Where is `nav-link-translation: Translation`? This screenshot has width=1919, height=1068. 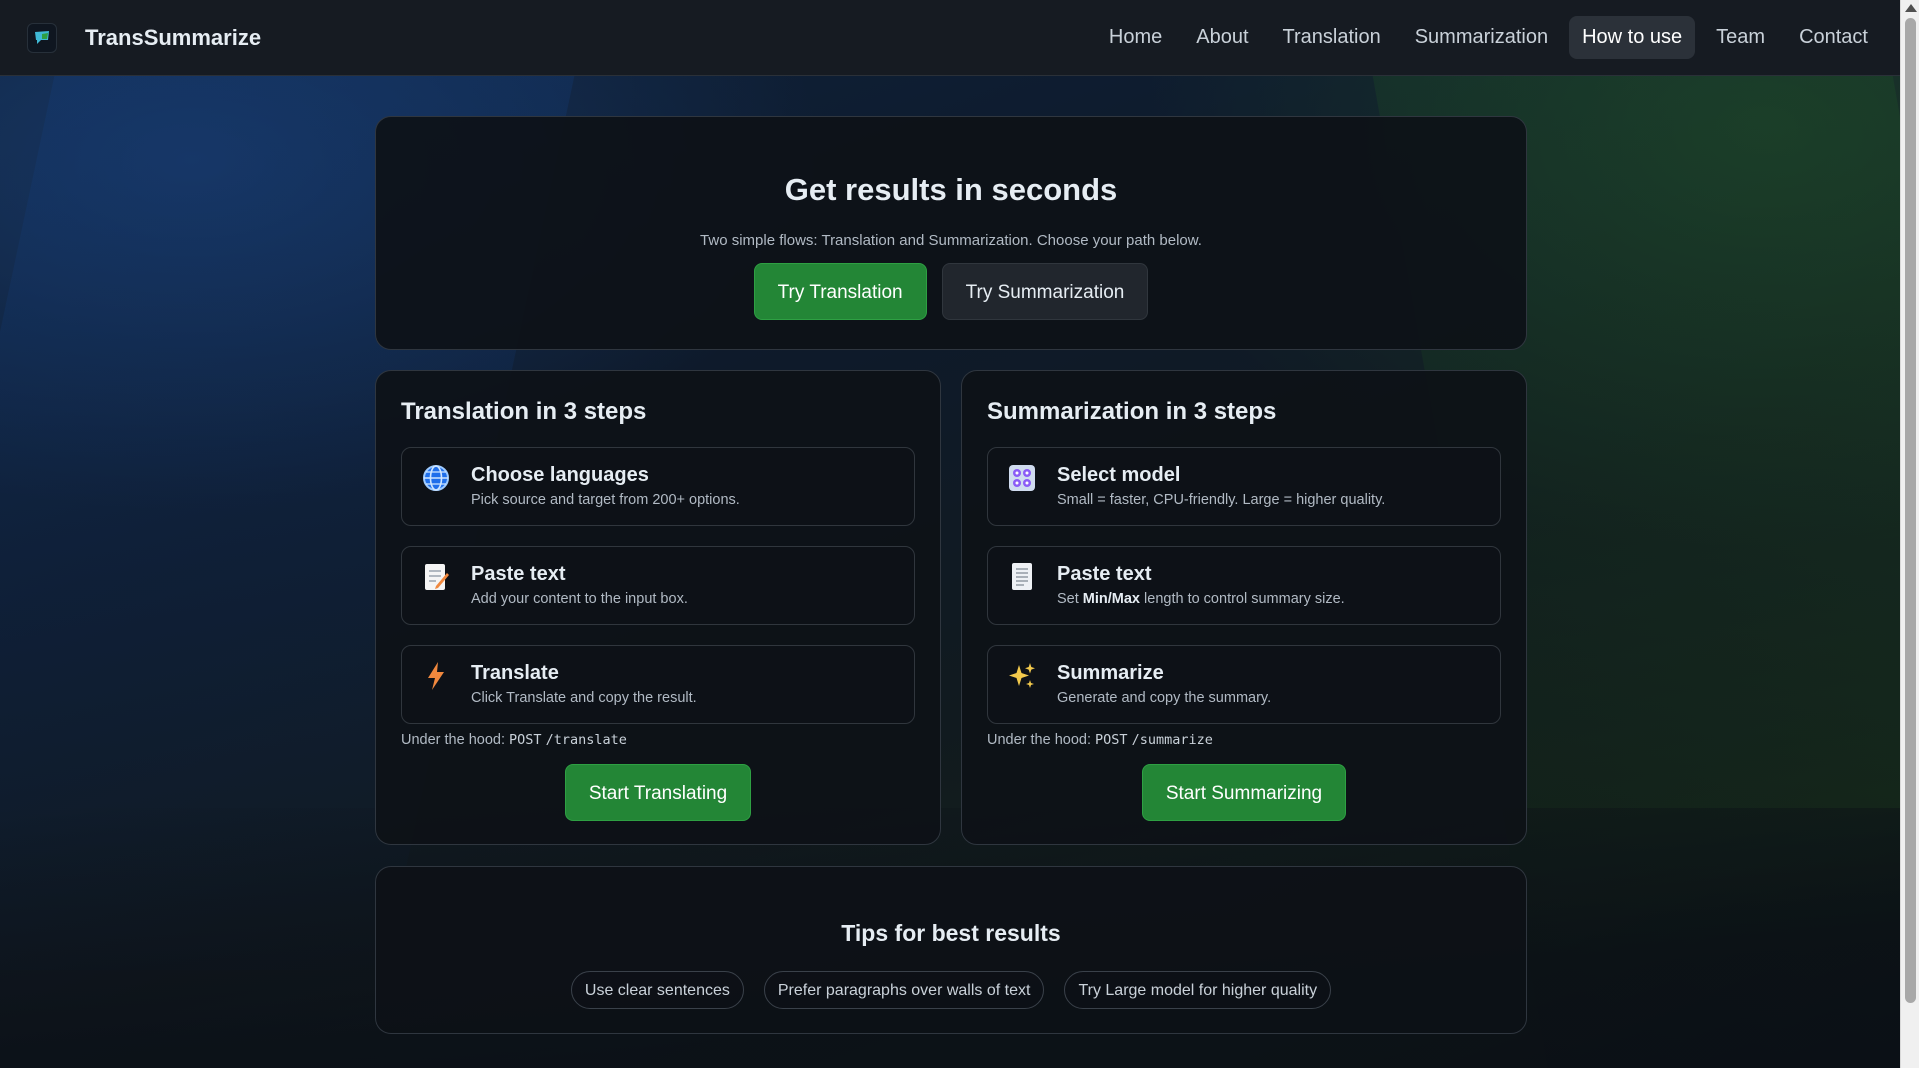
nav-link-translation: Translation is located at coordinates (1332, 37).